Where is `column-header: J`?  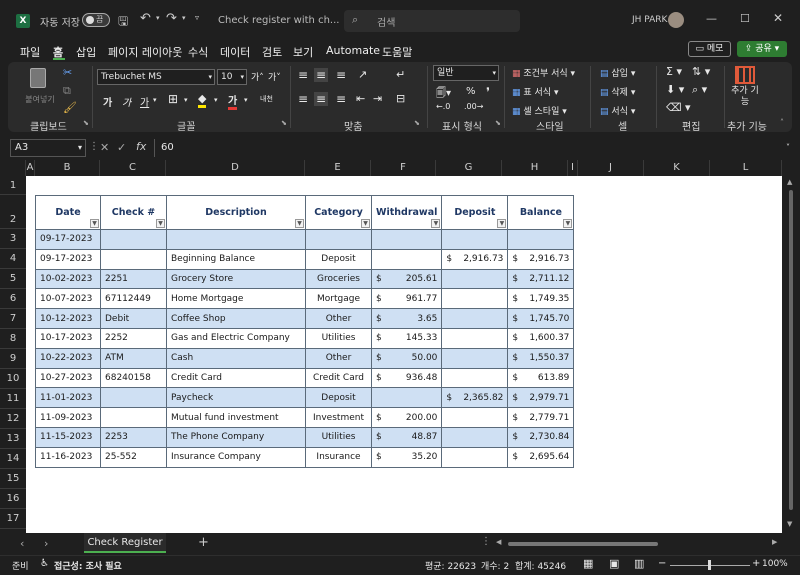
column-header: J is located at coordinates (611, 168).